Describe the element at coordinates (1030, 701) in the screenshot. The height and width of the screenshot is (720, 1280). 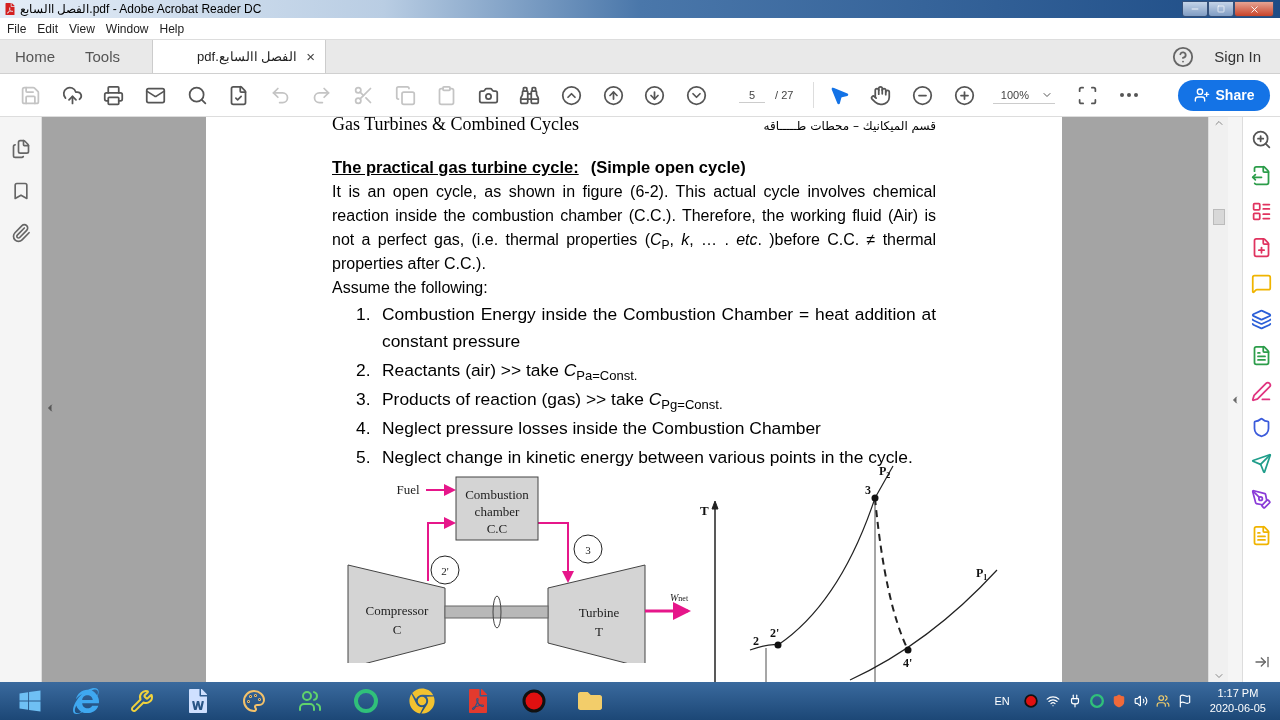
I see `record-icon` at that location.